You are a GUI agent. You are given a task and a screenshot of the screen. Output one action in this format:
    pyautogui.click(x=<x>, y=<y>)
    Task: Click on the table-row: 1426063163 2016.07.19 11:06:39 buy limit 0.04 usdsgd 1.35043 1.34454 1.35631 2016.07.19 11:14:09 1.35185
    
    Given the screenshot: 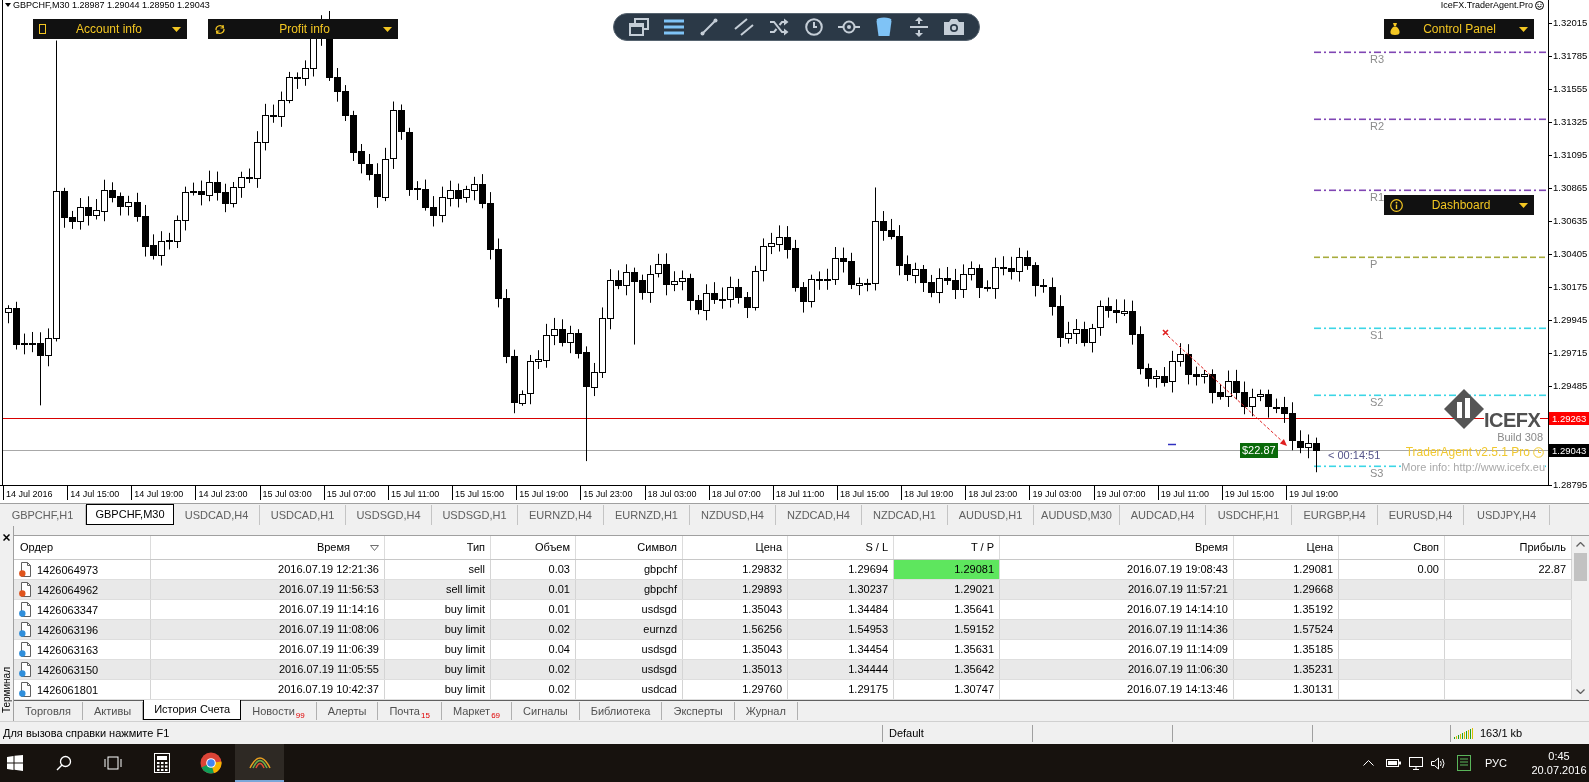 What is the action you would take?
    pyautogui.click(x=793, y=650)
    